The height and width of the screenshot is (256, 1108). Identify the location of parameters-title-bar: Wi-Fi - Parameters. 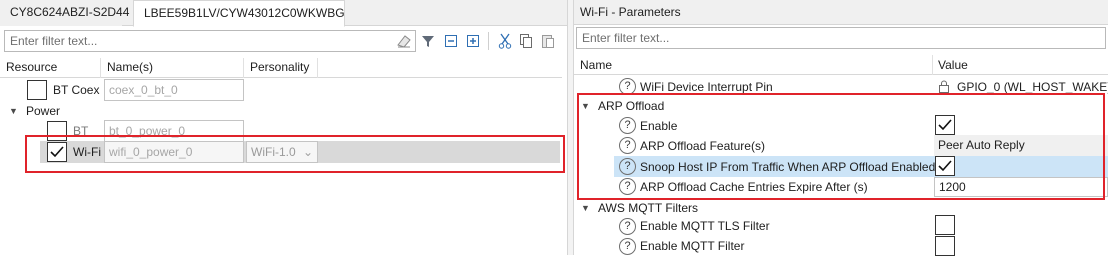
(841, 12).